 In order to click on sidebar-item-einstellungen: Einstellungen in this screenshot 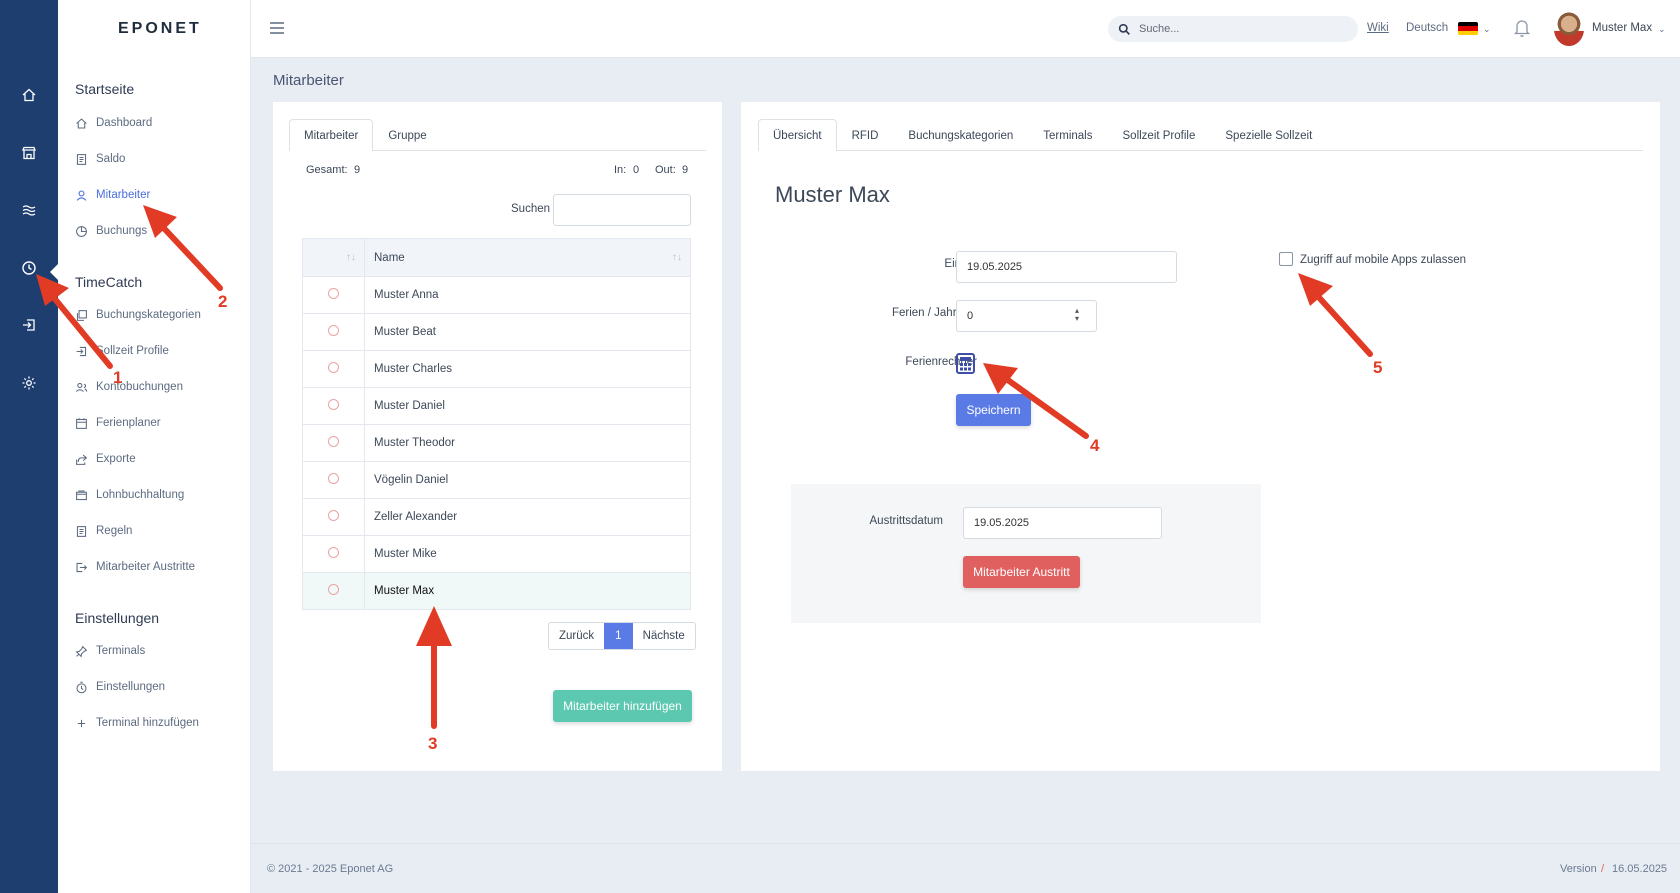, I will do `click(120, 687)`.